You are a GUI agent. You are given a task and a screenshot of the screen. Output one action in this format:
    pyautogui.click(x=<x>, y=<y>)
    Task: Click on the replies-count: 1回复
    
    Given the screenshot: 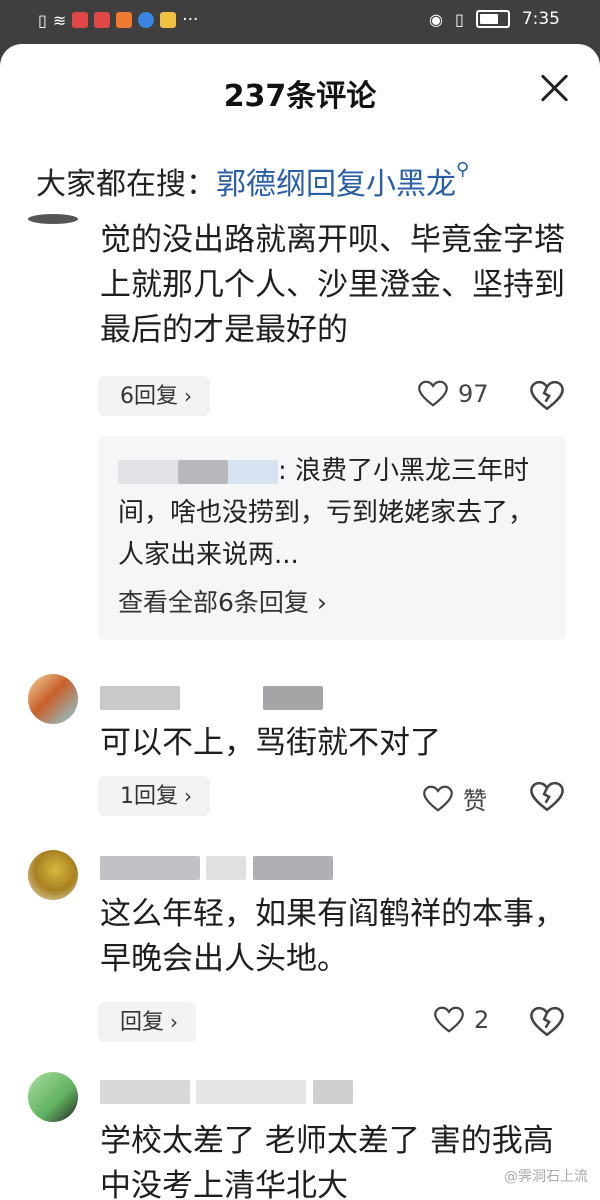 What is the action you would take?
    pyautogui.click(x=149, y=796)
    